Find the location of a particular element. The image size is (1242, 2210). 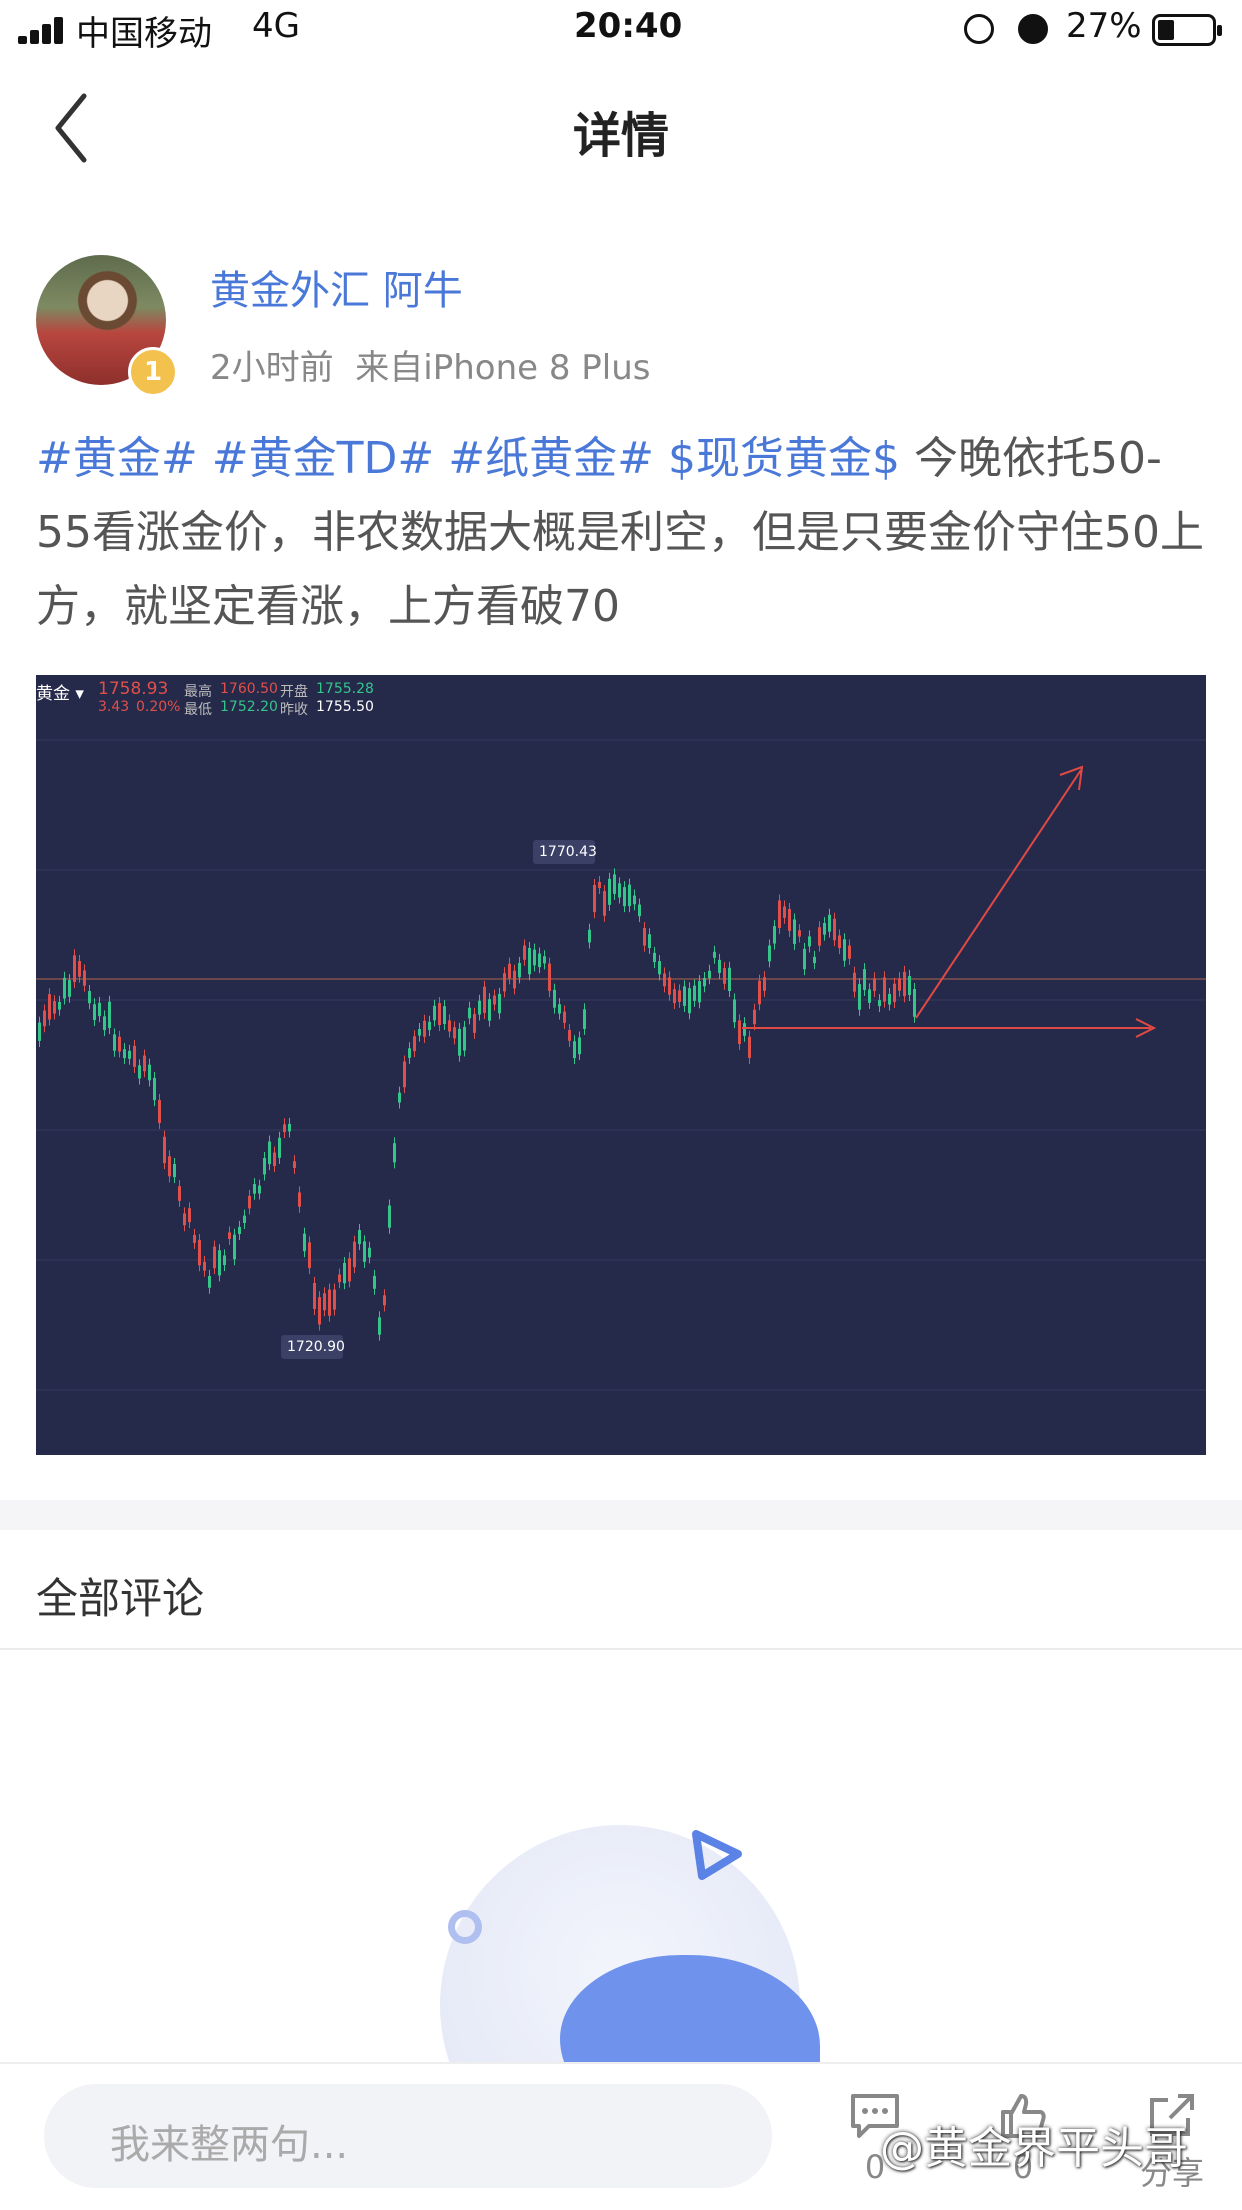

topic-tag: #黄金TD# is located at coordinates (323, 458).